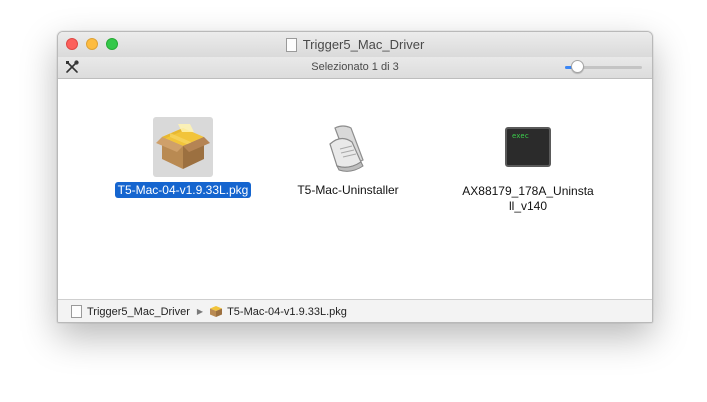 This screenshot has height=402, width=707. I want to click on file-name: T5-Mac-04-v1.9.33L.pkg, so click(183, 190).